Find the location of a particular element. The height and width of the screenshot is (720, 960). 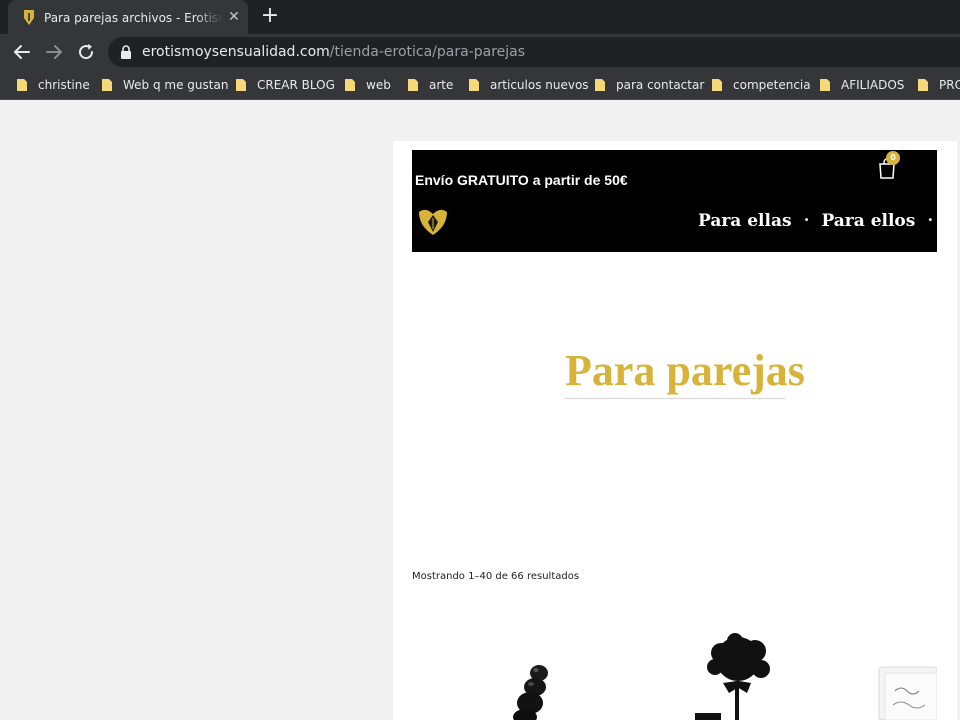

bookmark-label: christine is located at coordinates (64, 85).